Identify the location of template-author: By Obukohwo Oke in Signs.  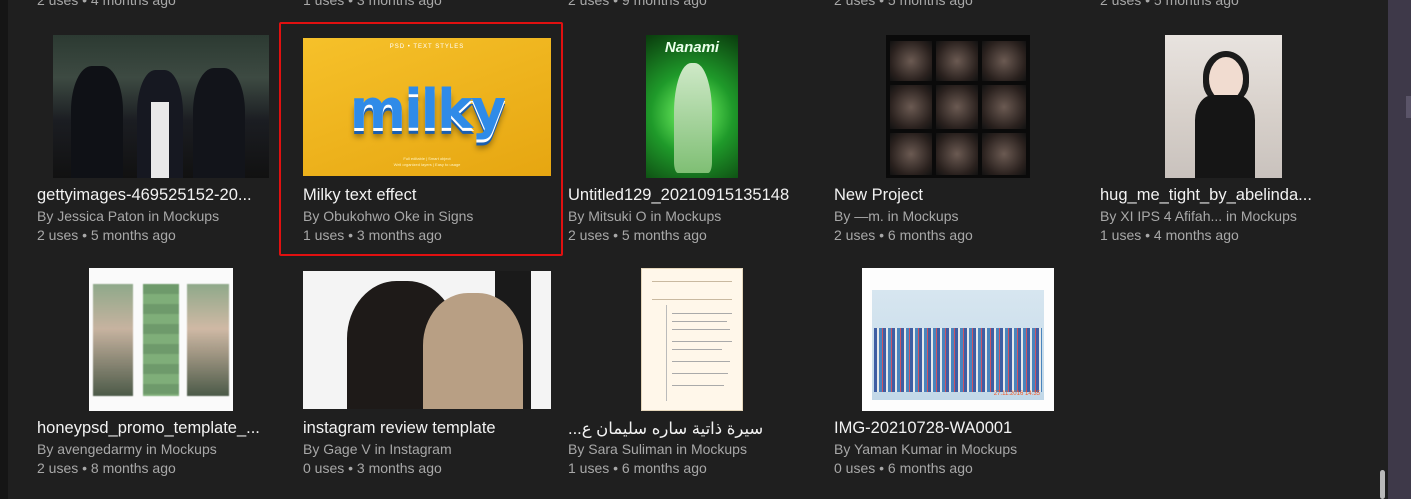
(388, 216).